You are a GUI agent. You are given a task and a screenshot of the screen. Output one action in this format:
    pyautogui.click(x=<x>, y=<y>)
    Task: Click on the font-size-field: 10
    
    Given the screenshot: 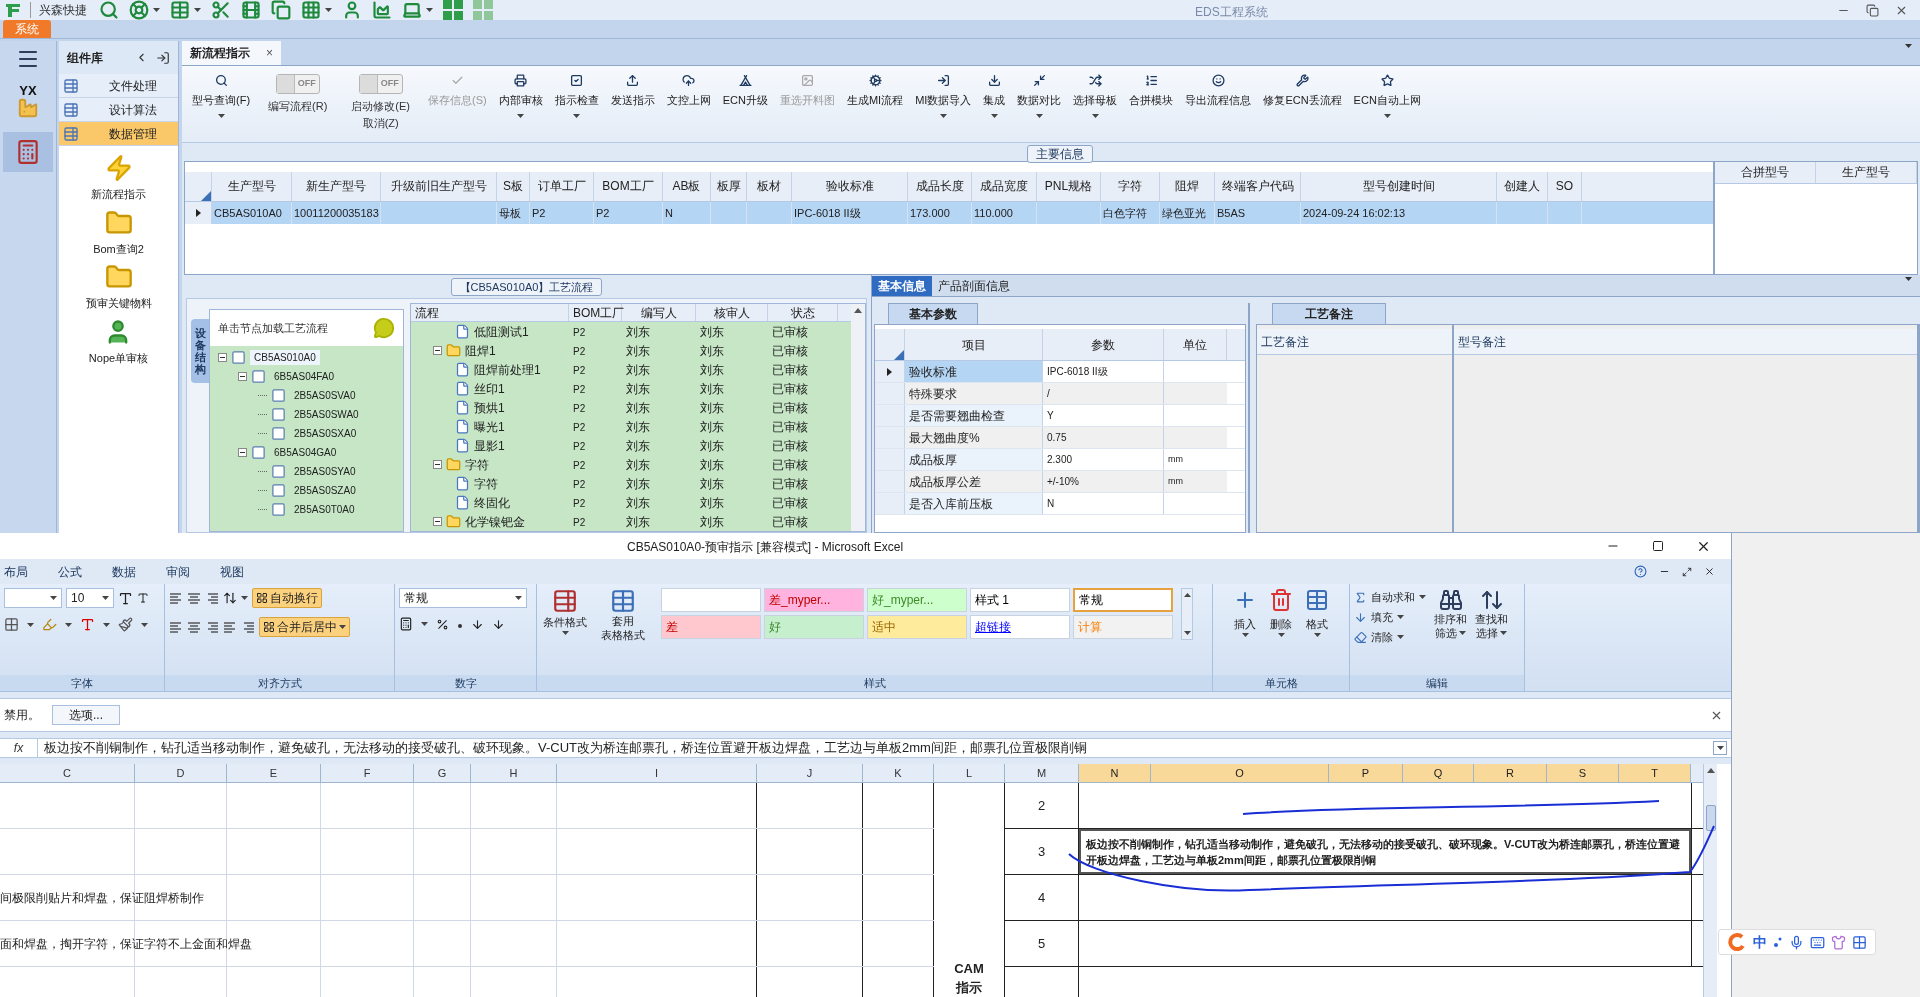 What is the action you would take?
    pyautogui.click(x=90, y=598)
    